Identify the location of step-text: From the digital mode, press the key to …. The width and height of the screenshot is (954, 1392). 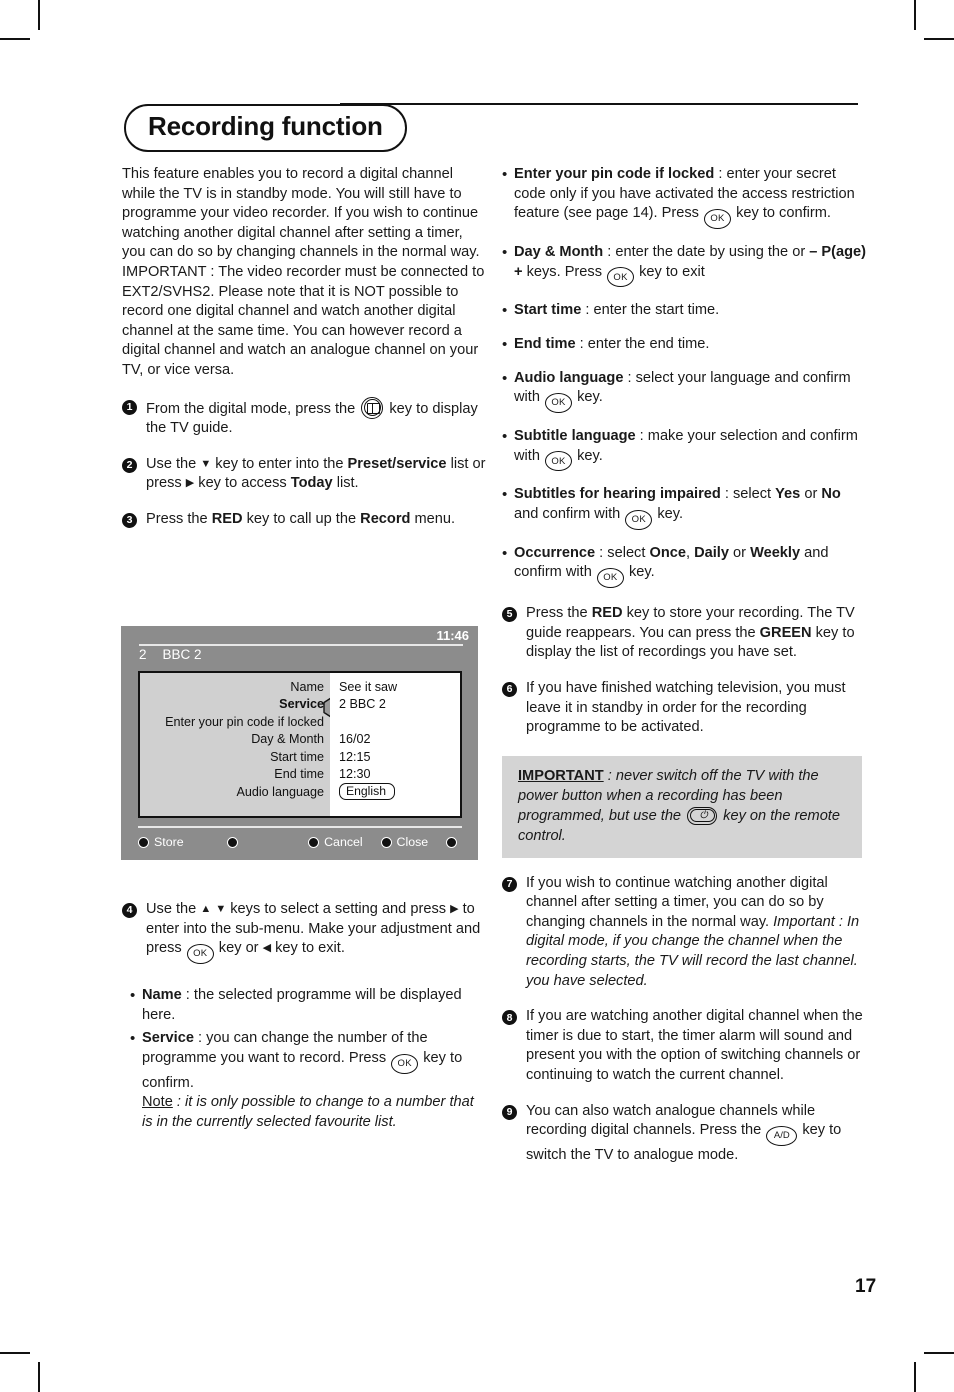
(317, 417).